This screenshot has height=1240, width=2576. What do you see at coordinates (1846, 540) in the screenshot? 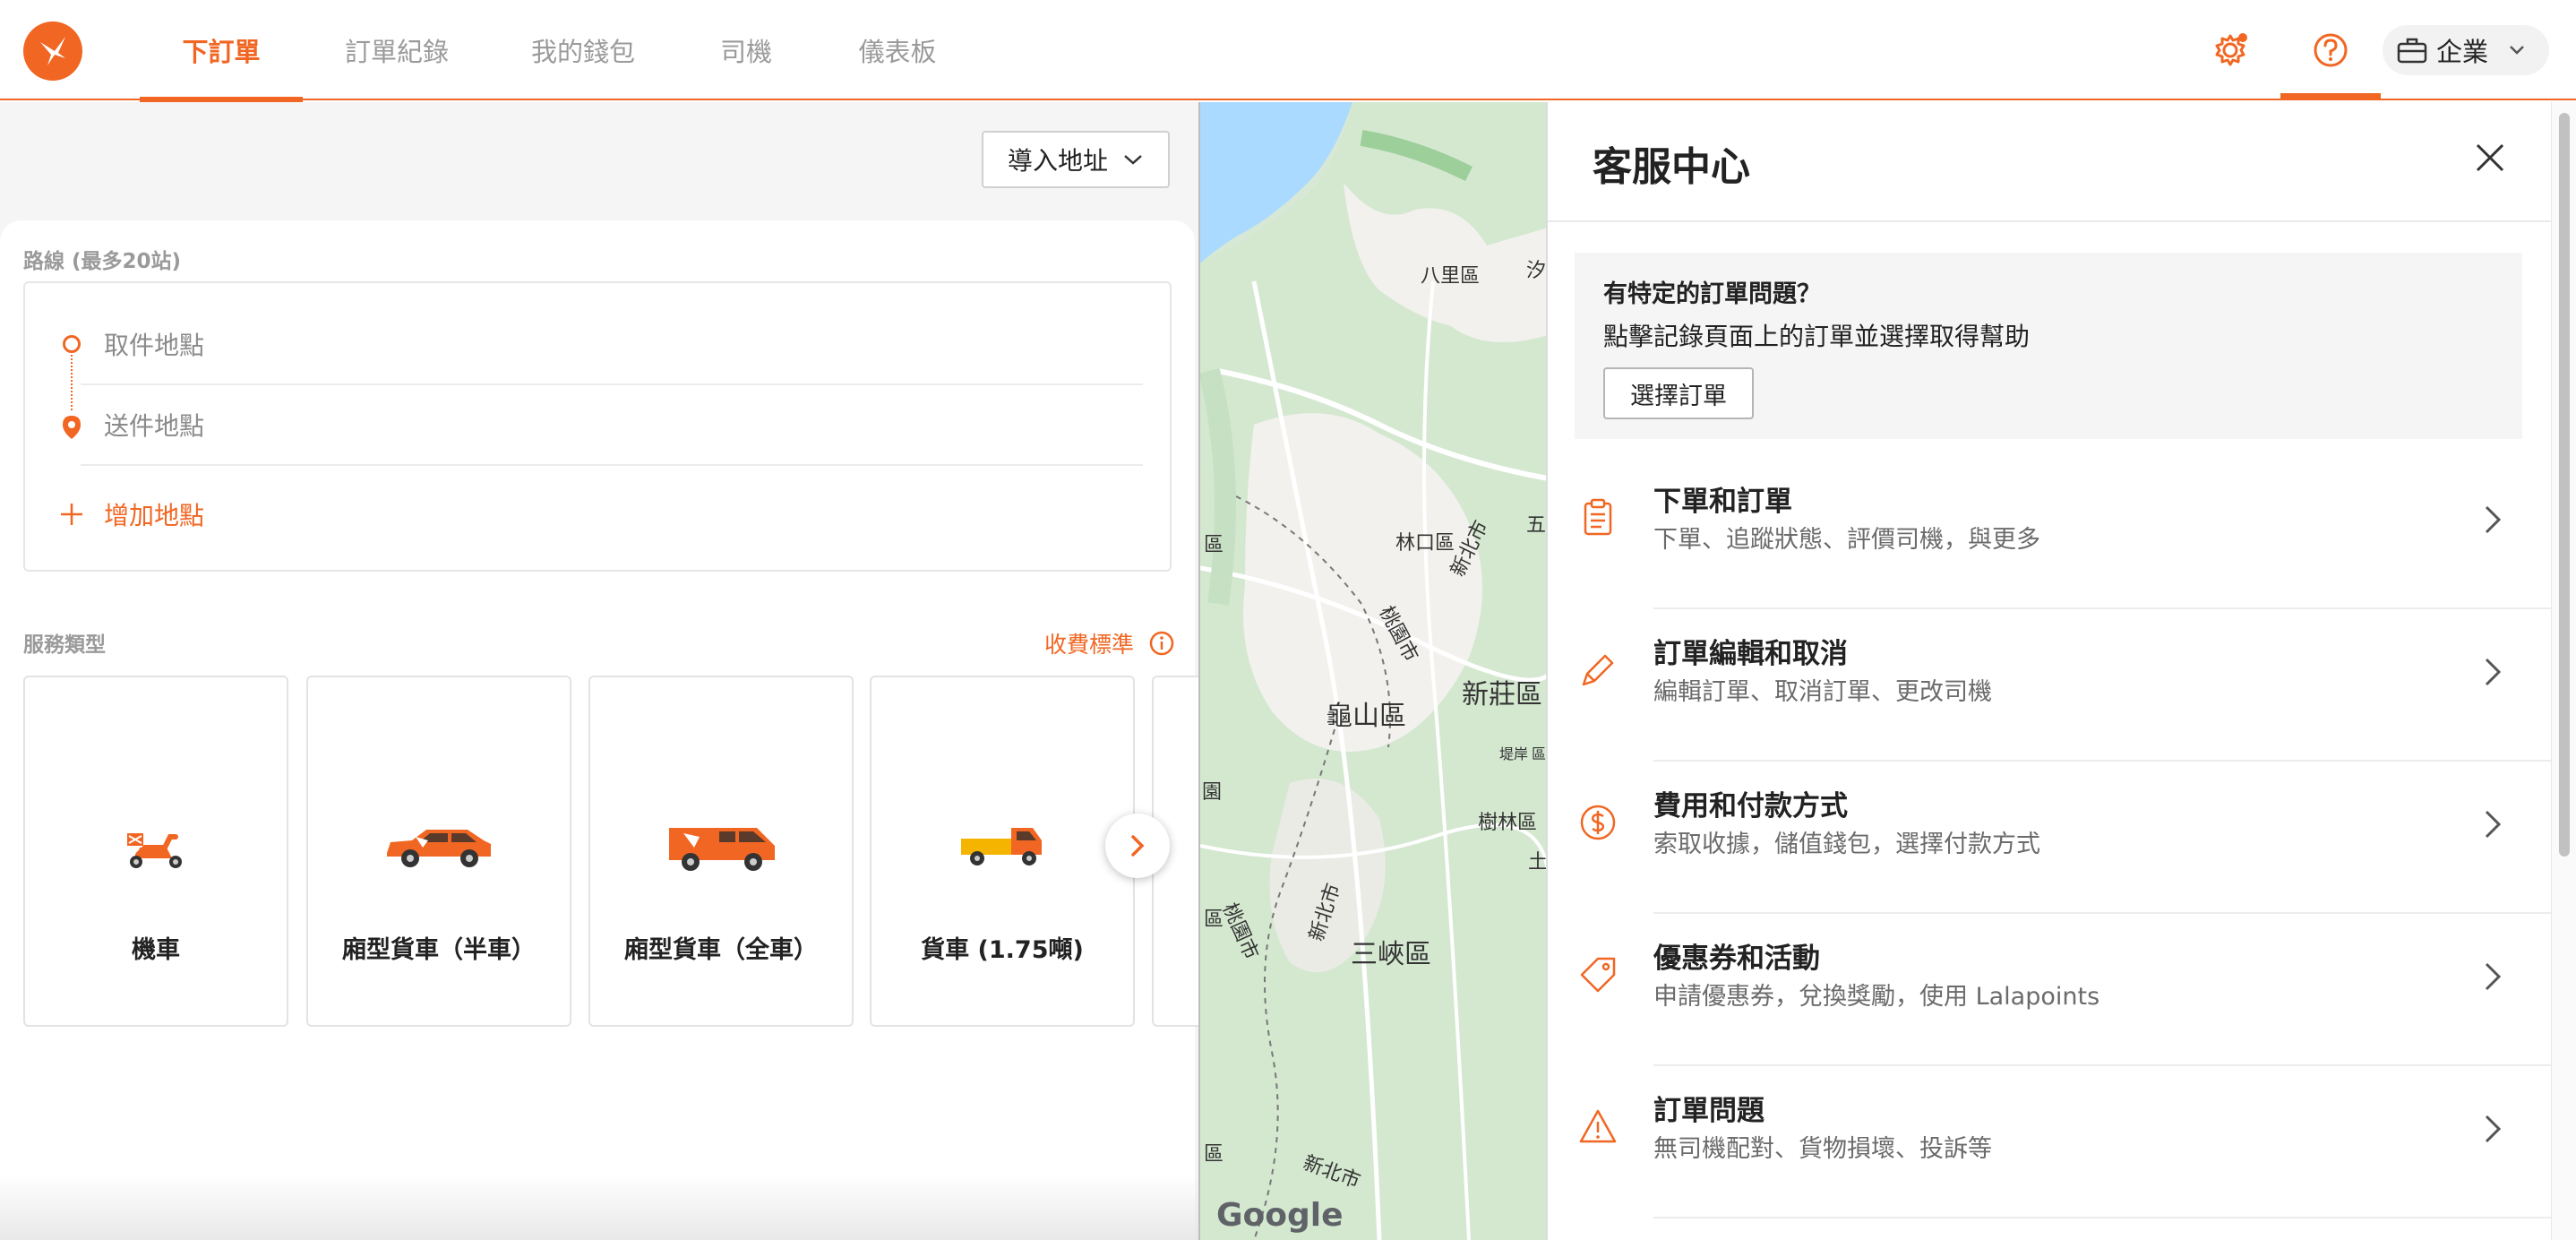
I see `help-item-subtitle: 下單、追蹤狀態、評價司機，與更多` at bounding box center [1846, 540].